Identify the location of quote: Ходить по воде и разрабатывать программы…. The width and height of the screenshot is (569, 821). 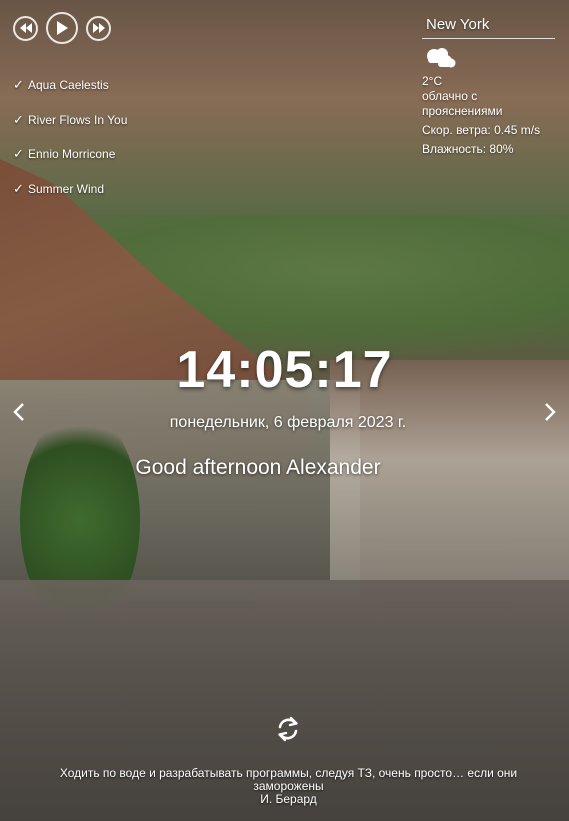
(288, 786).